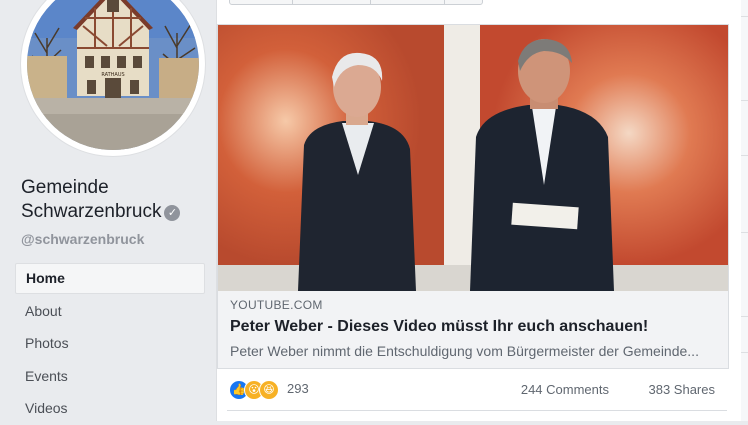  What do you see at coordinates (110, 408) in the screenshot?
I see `sidebar-item-videos: Videos` at bounding box center [110, 408].